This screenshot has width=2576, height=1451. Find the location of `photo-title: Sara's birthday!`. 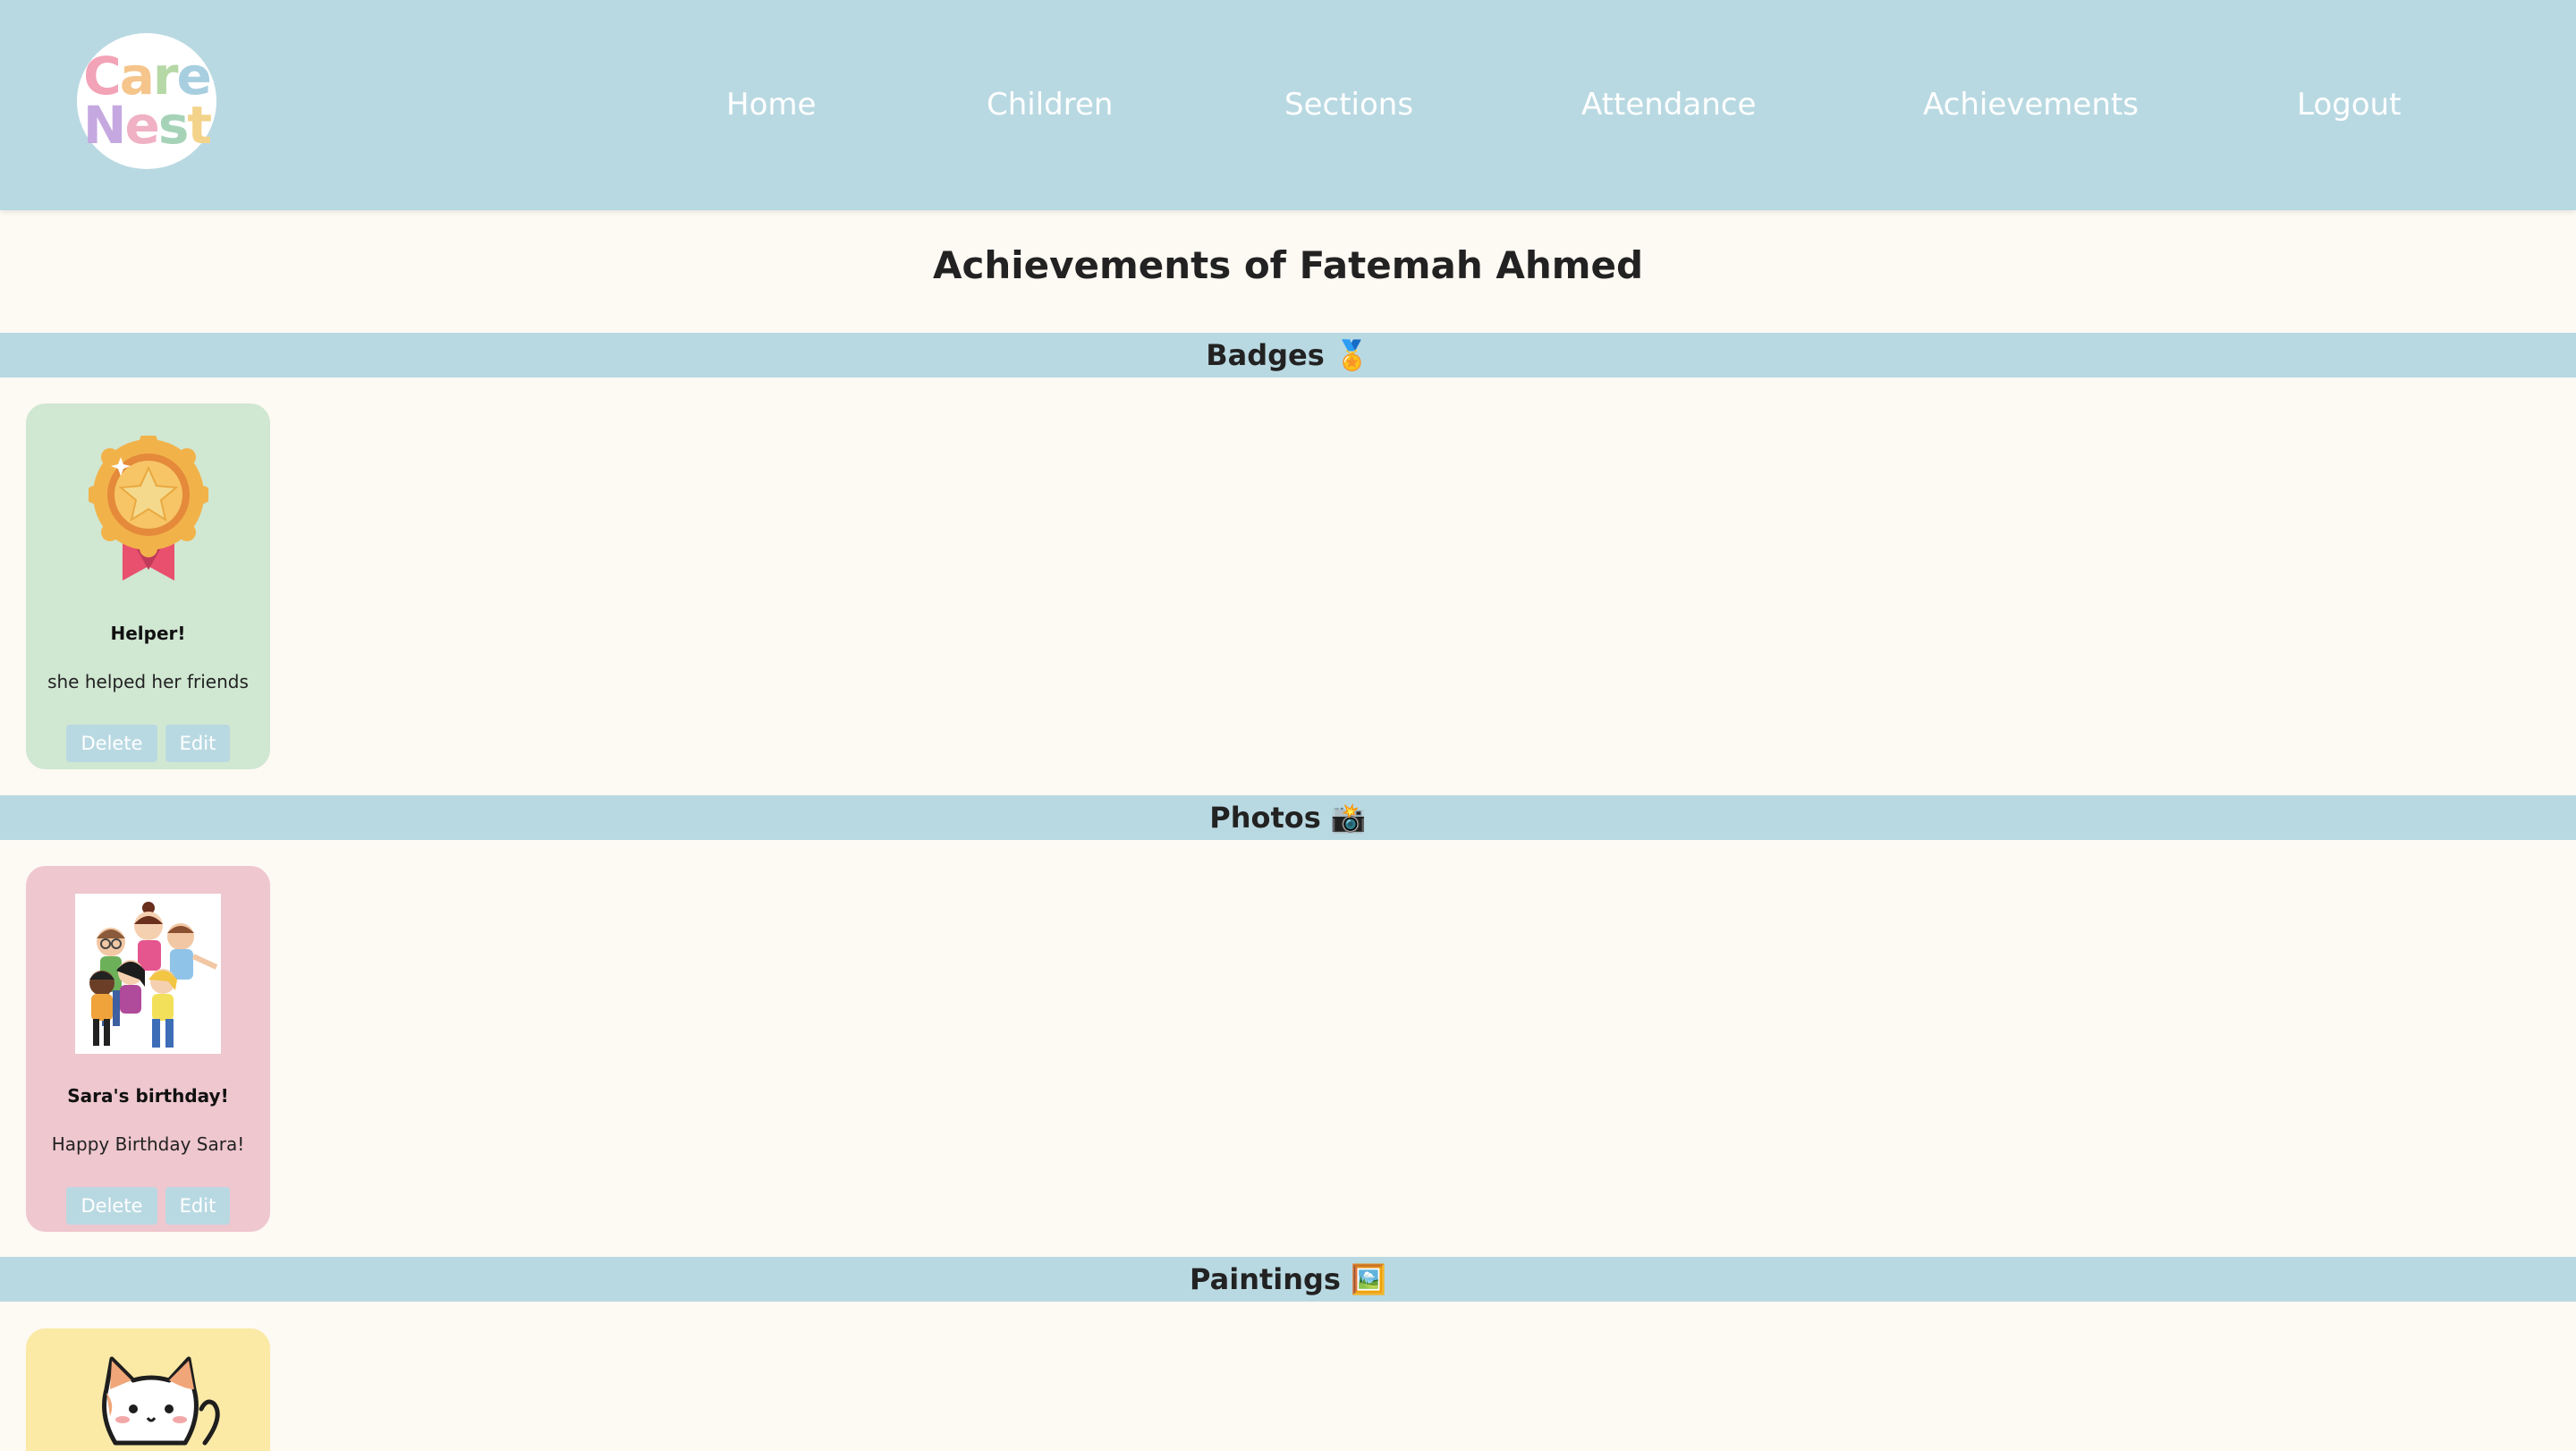

photo-title: Sara's birthday! is located at coordinates (148, 1096).